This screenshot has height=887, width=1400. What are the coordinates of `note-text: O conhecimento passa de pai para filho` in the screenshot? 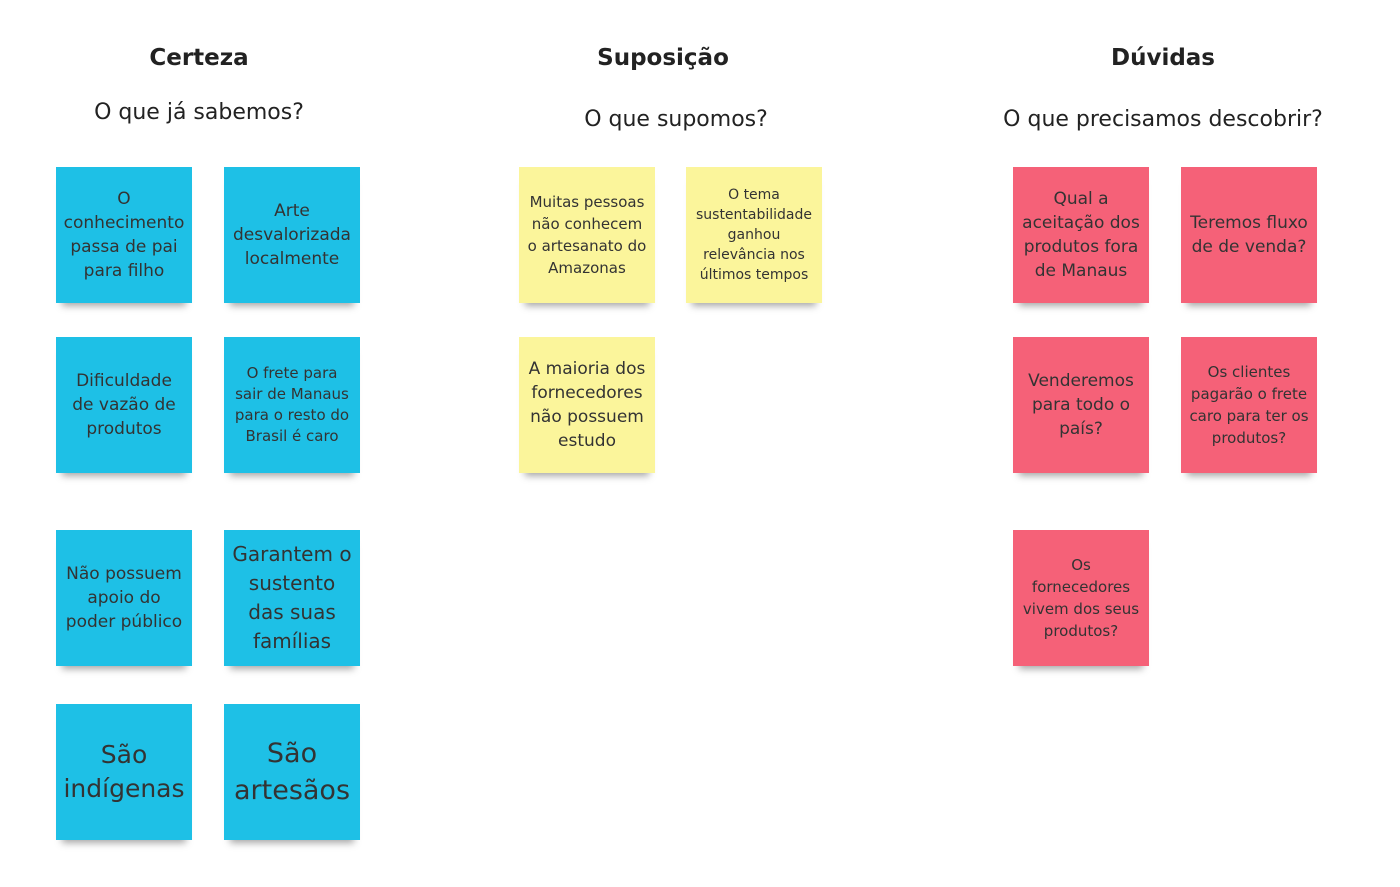 It's located at (124, 235).